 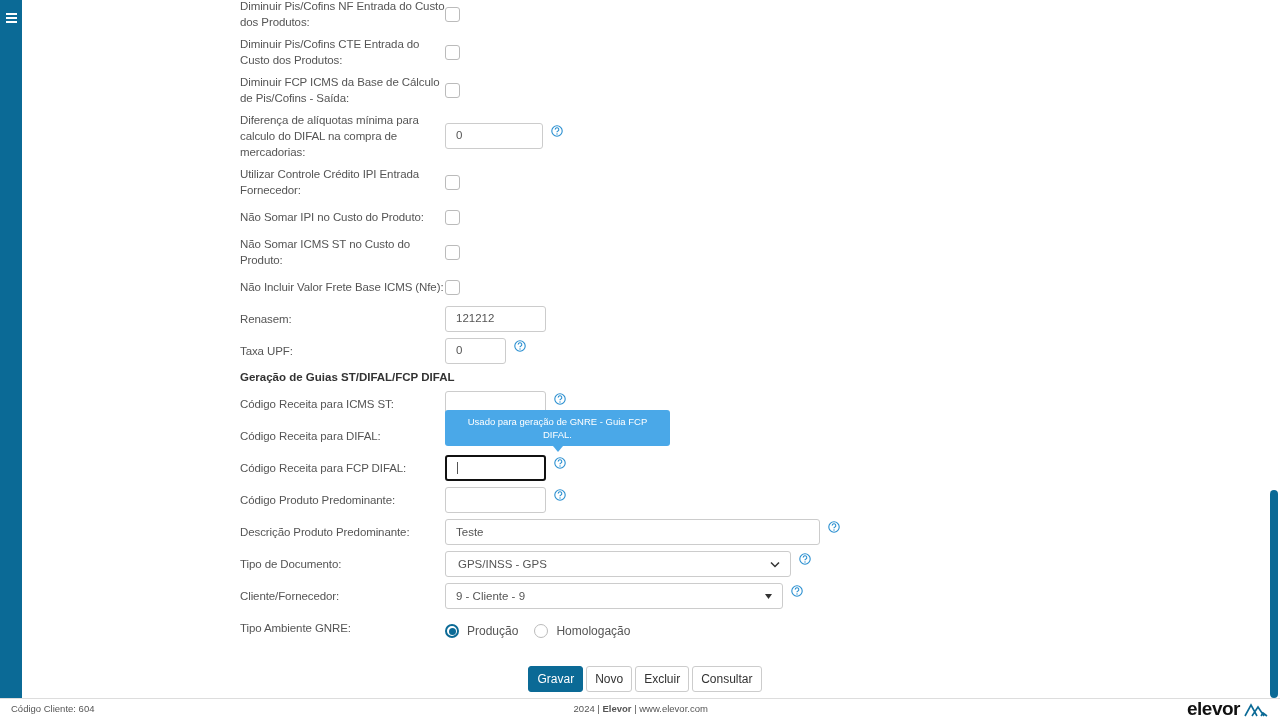 What do you see at coordinates (640, 709) in the screenshot?
I see `footer-credits: 2024 | Elevor | www.elevor.com` at bounding box center [640, 709].